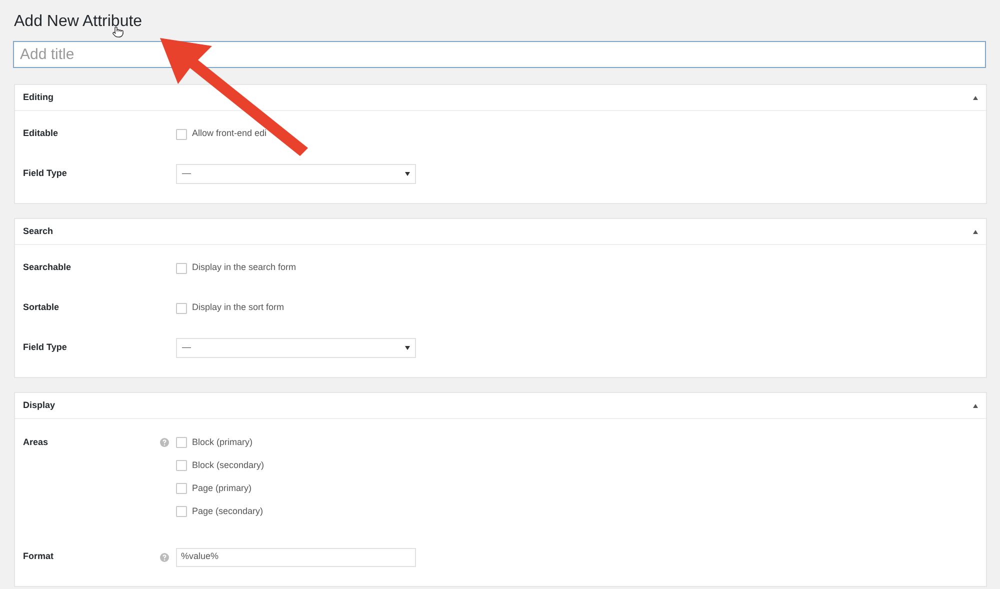 The height and width of the screenshot is (589, 1000). I want to click on input-field: %value%, so click(296, 557).